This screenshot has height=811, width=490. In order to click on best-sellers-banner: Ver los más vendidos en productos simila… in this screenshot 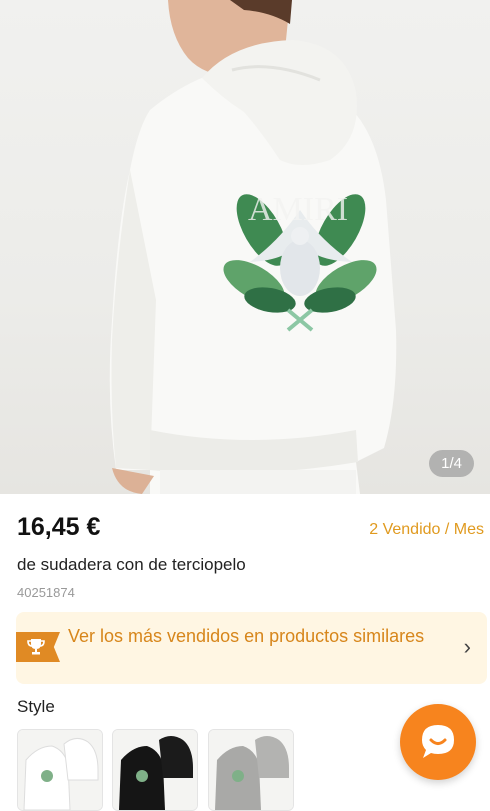, I will do `click(251, 648)`.